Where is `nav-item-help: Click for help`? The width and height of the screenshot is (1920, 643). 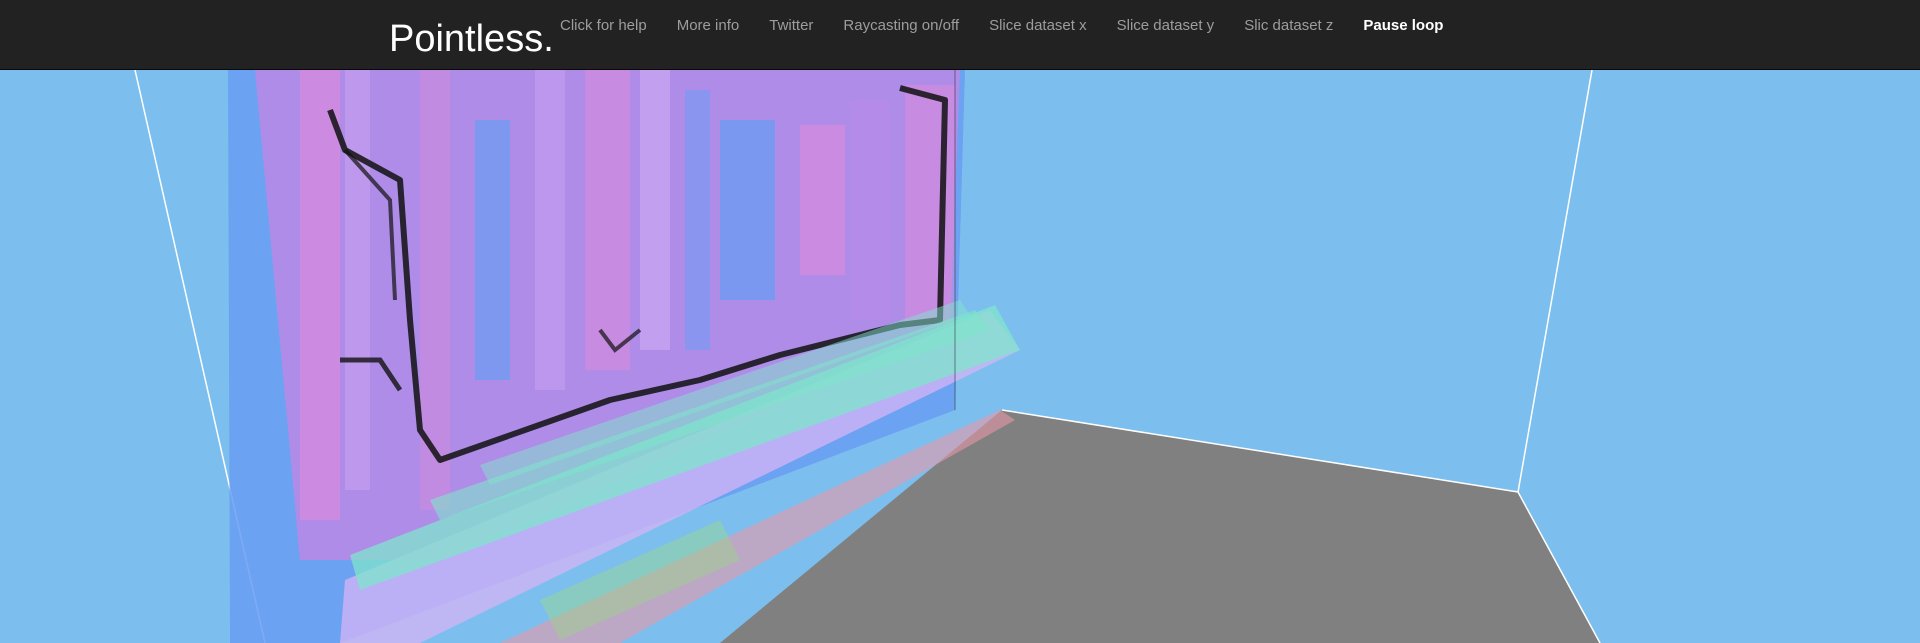
nav-item-help: Click for help is located at coordinates (603, 25).